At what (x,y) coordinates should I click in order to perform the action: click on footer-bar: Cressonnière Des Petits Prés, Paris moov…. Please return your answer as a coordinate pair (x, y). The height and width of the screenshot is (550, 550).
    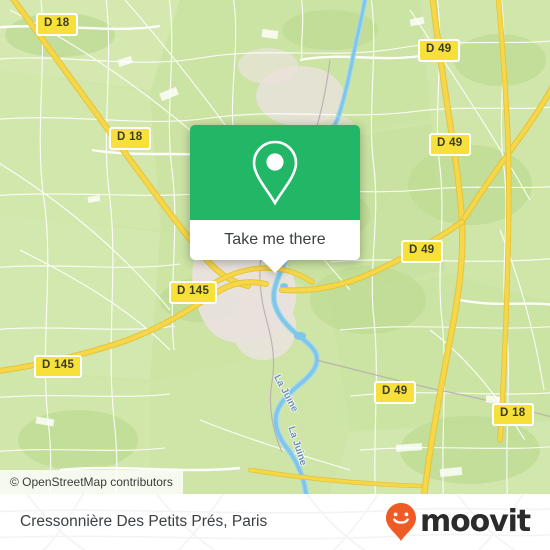
    Looking at the image, I should click on (275, 522).